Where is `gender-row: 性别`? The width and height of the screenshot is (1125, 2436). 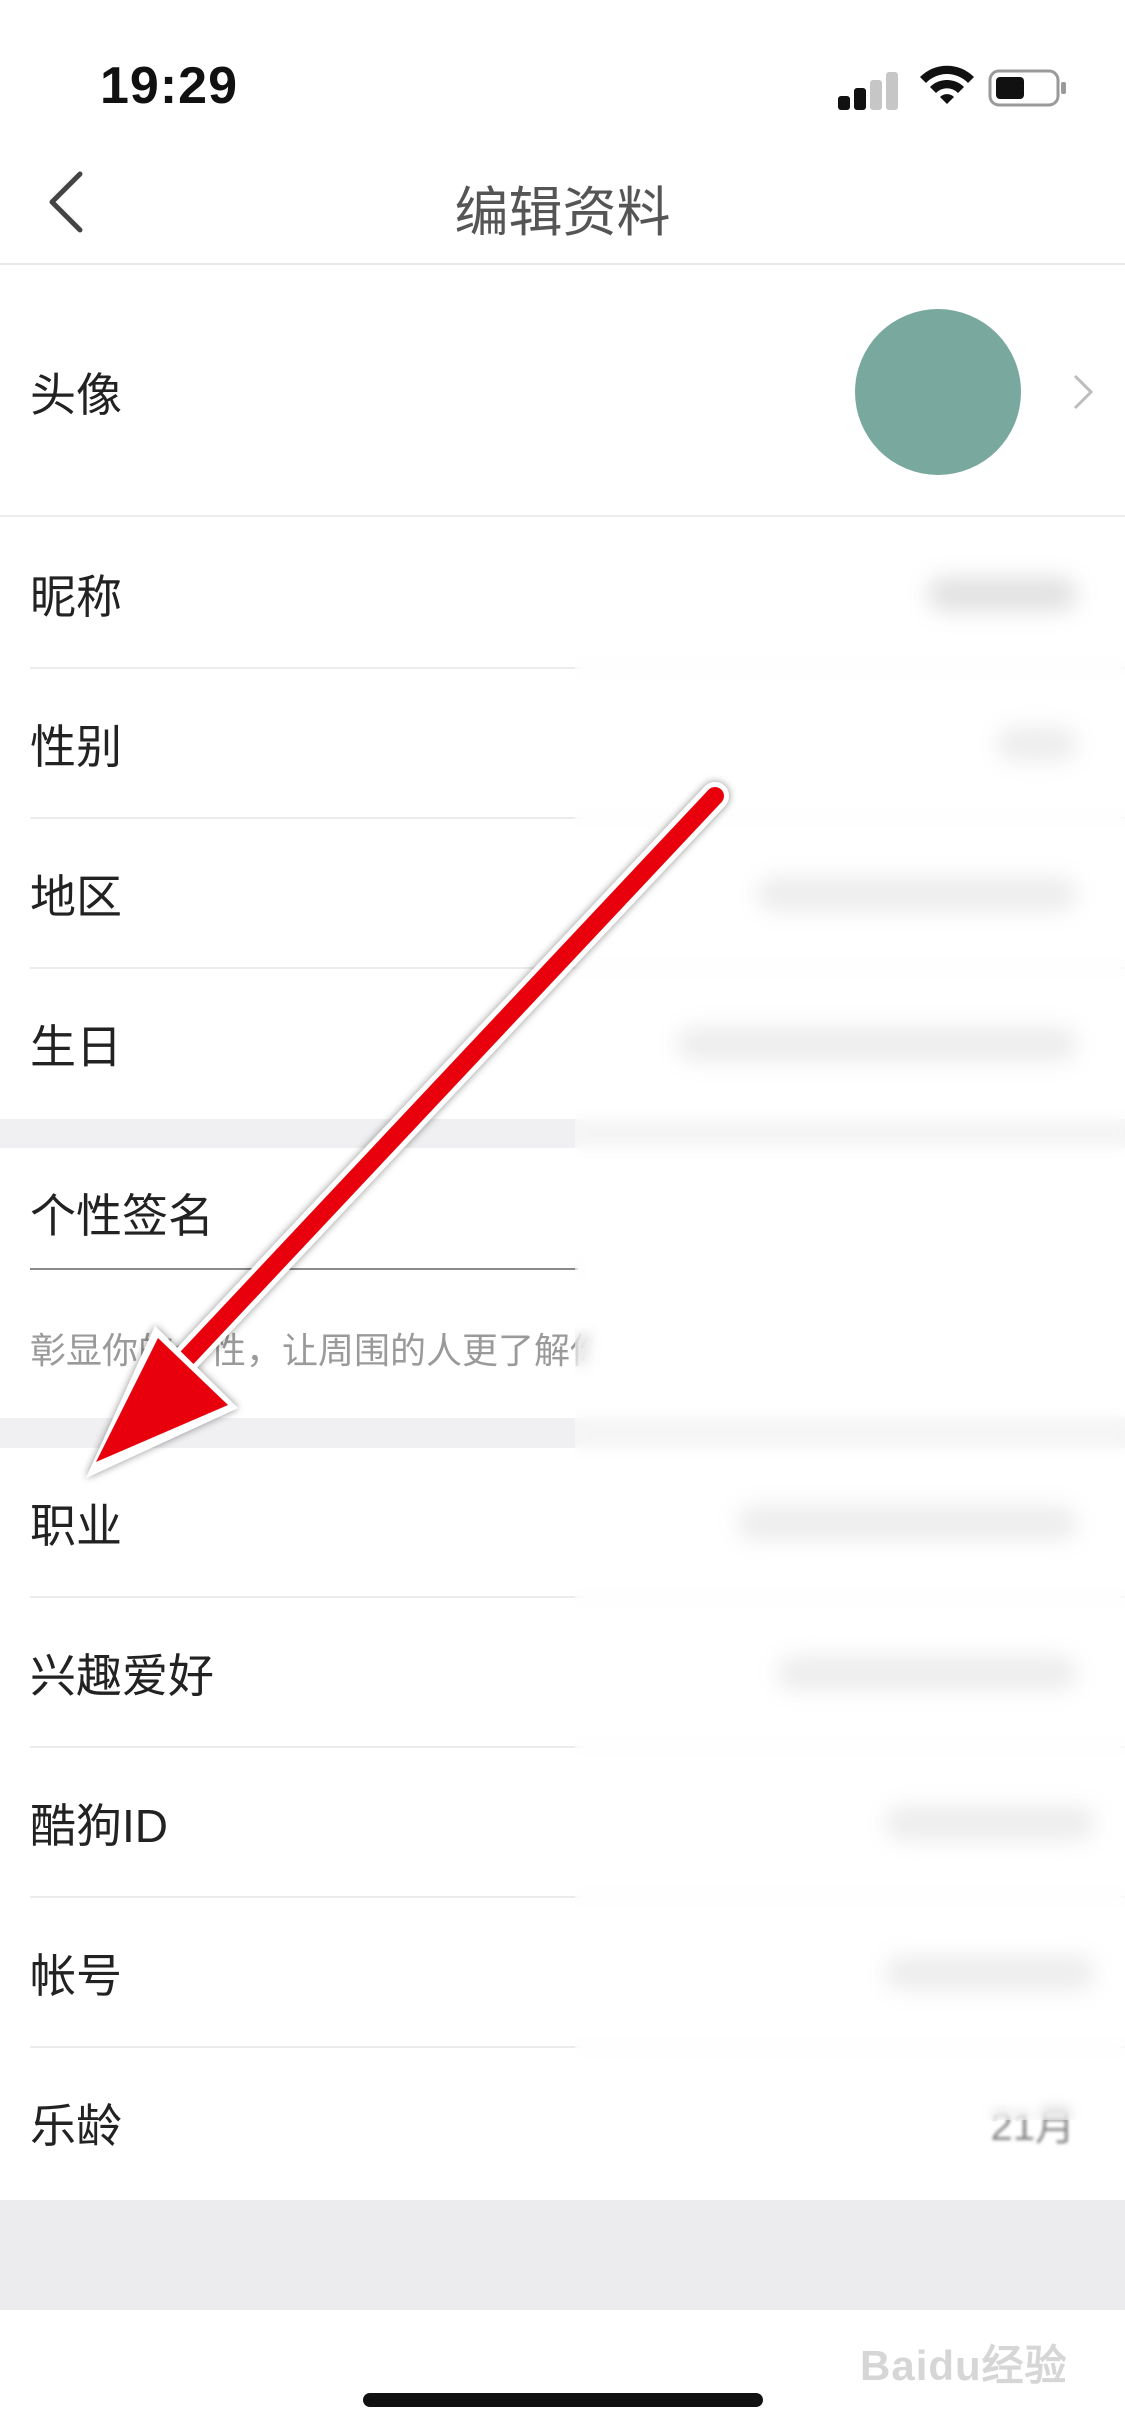 gender-row: 性别 is located at coordinates (562, 744).